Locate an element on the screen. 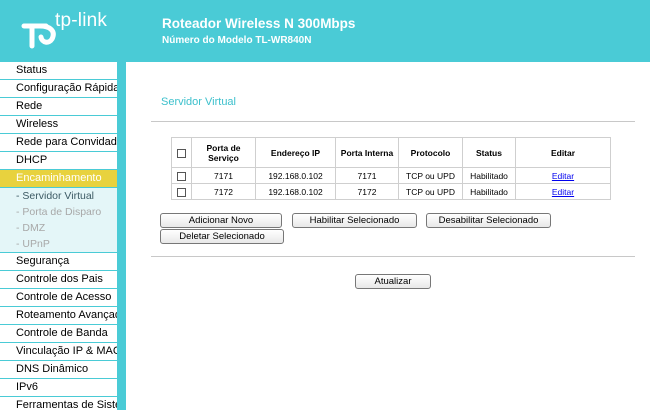 The width and height of the screenshot is (650, 410). sidebar-item-dynamic-dns: DNS Dinâmico is located at coordinates (58, 370).